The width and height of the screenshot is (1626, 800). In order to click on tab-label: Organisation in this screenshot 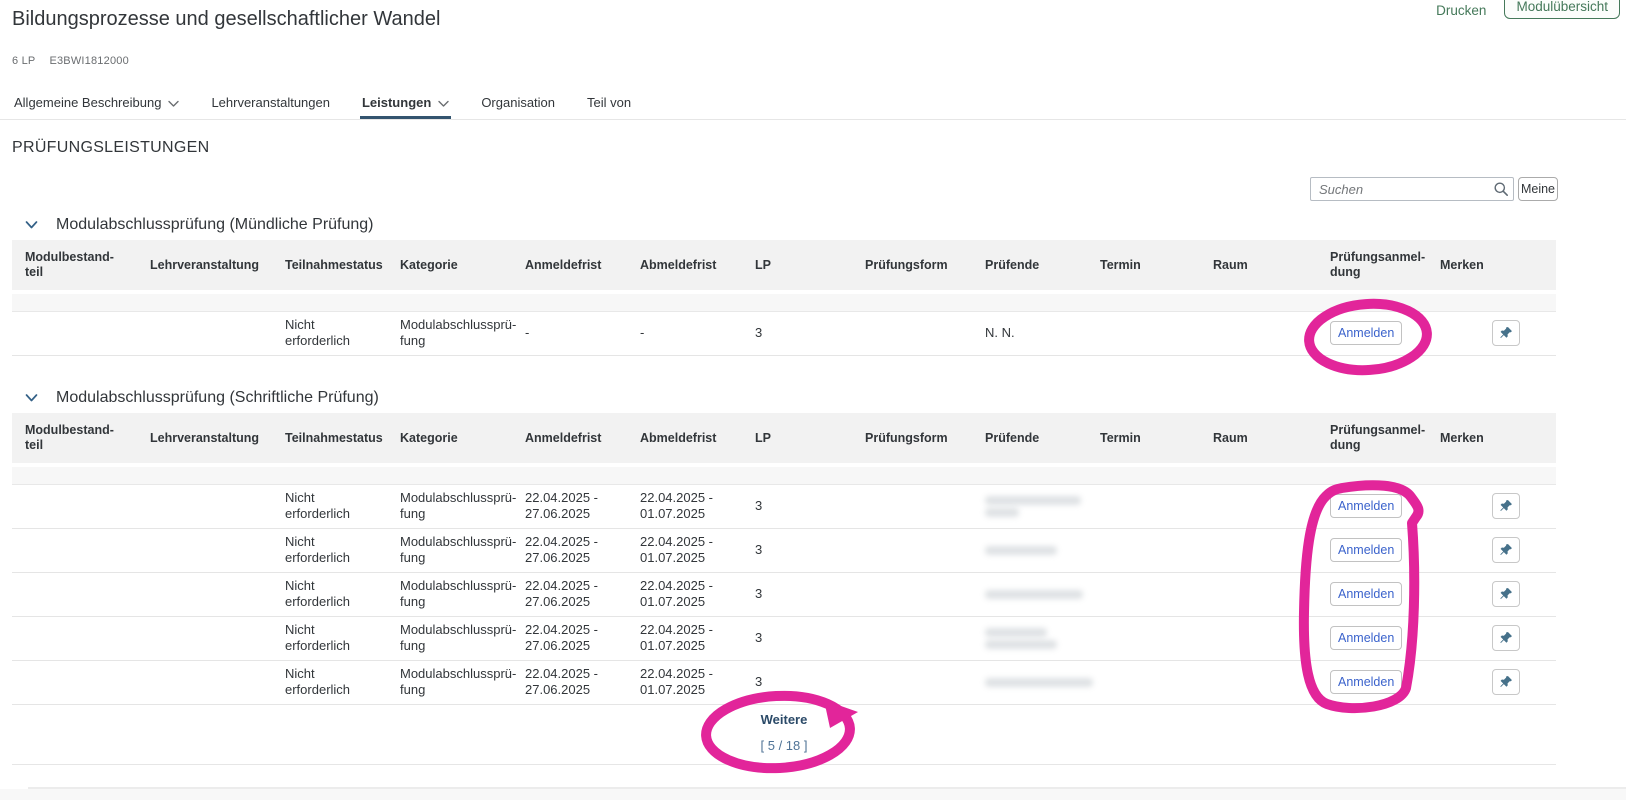, I will do `click(518, 102)`.